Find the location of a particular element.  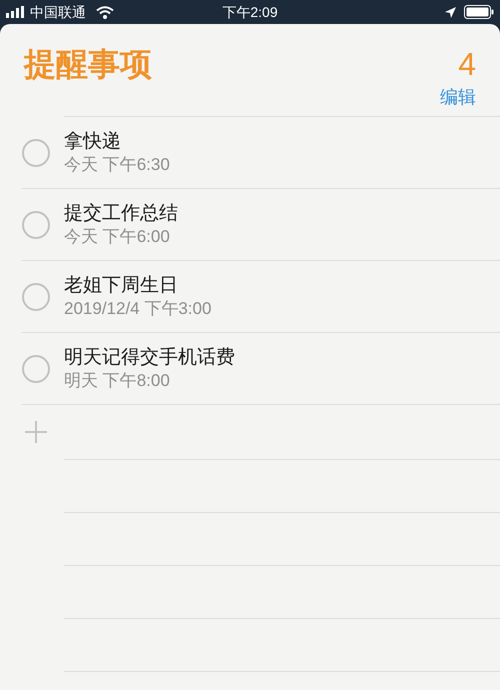

due-date: 今天 下午6:30 is located at coordinates (117, 165).